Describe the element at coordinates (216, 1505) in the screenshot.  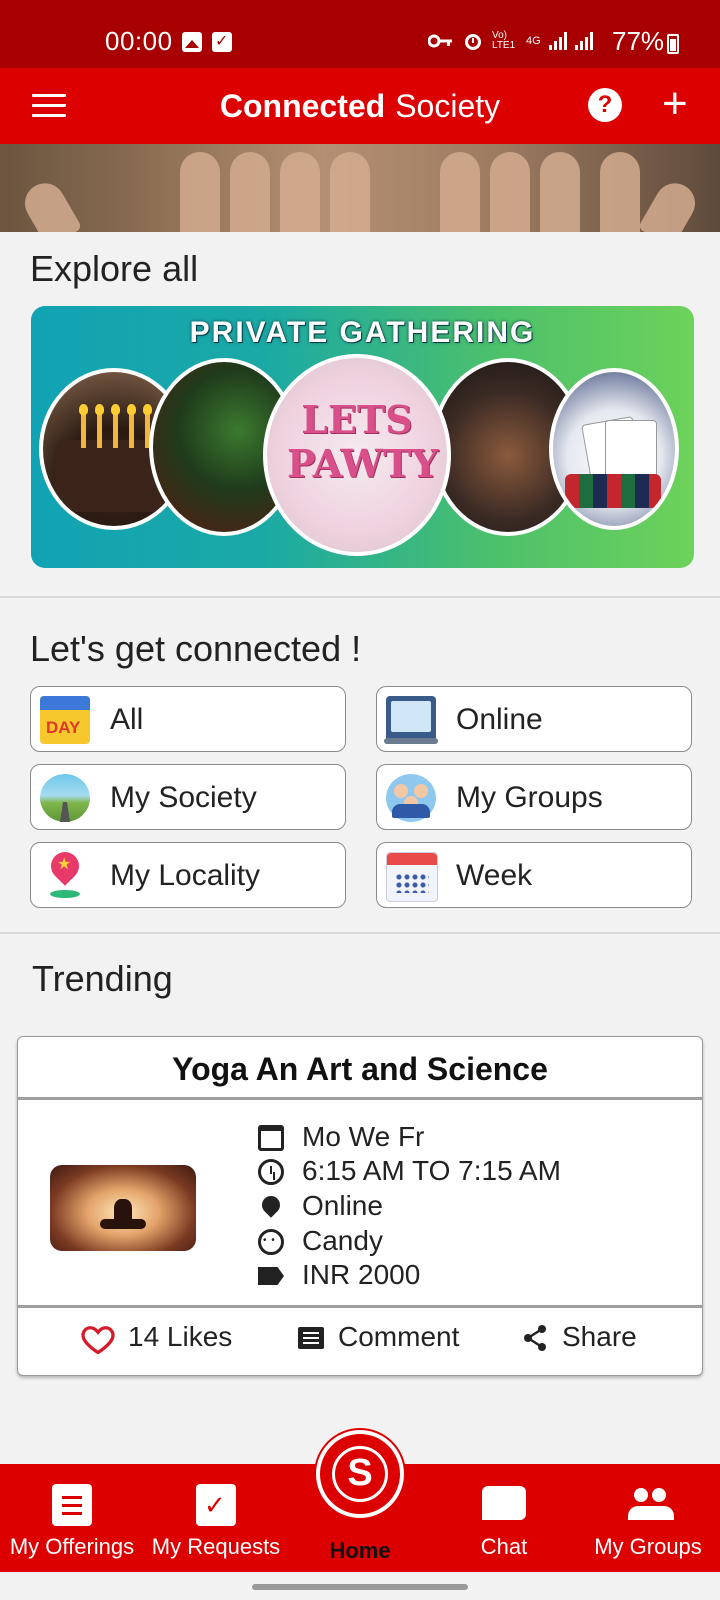
I see `clipboard-check-icon` at that location.